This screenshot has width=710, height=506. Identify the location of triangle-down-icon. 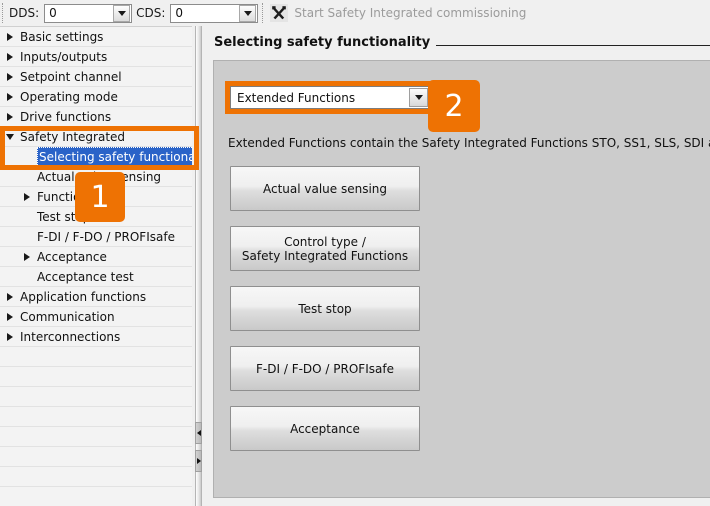
(10, 137).